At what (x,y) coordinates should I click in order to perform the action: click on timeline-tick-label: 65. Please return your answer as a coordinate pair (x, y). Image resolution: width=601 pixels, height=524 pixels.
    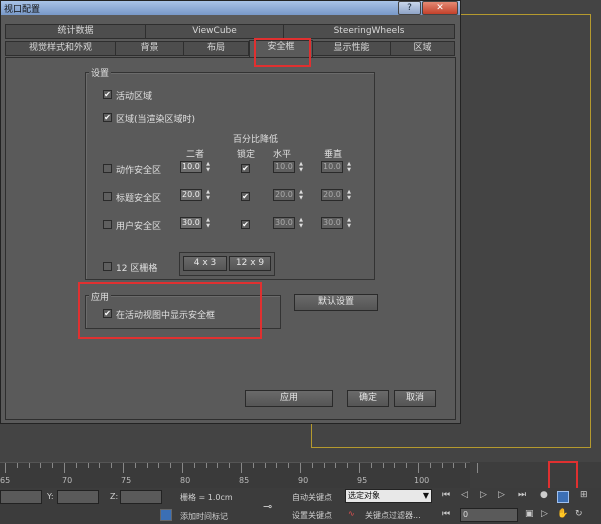
    Looking at the image, I should click on (5, 480).